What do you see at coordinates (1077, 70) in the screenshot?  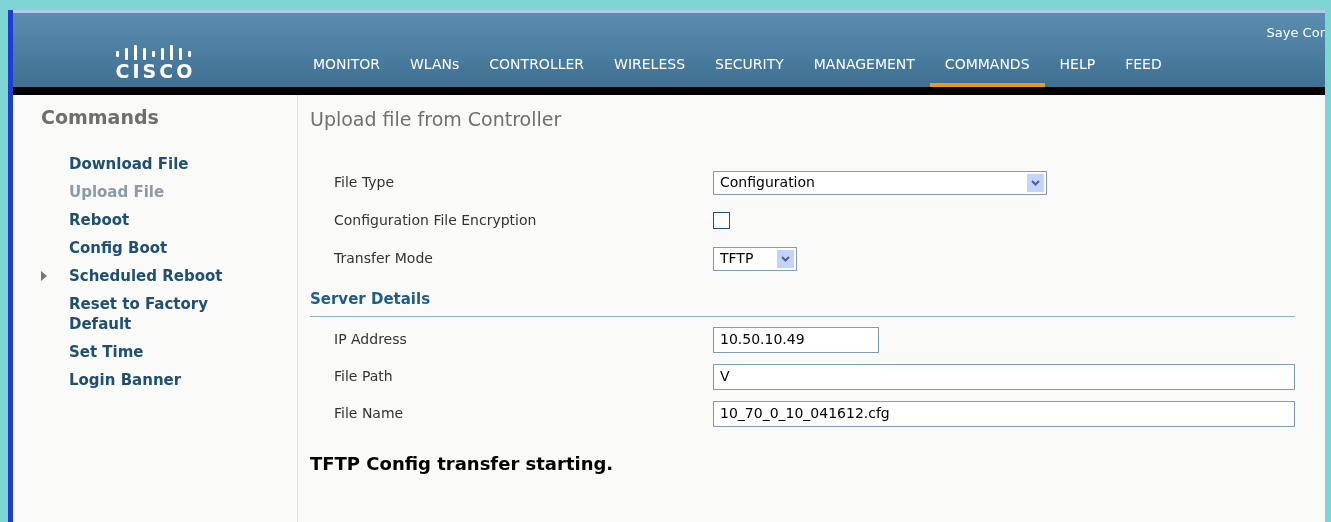 I see `nav-tab: HELP` at bounding box center [1077, 70].